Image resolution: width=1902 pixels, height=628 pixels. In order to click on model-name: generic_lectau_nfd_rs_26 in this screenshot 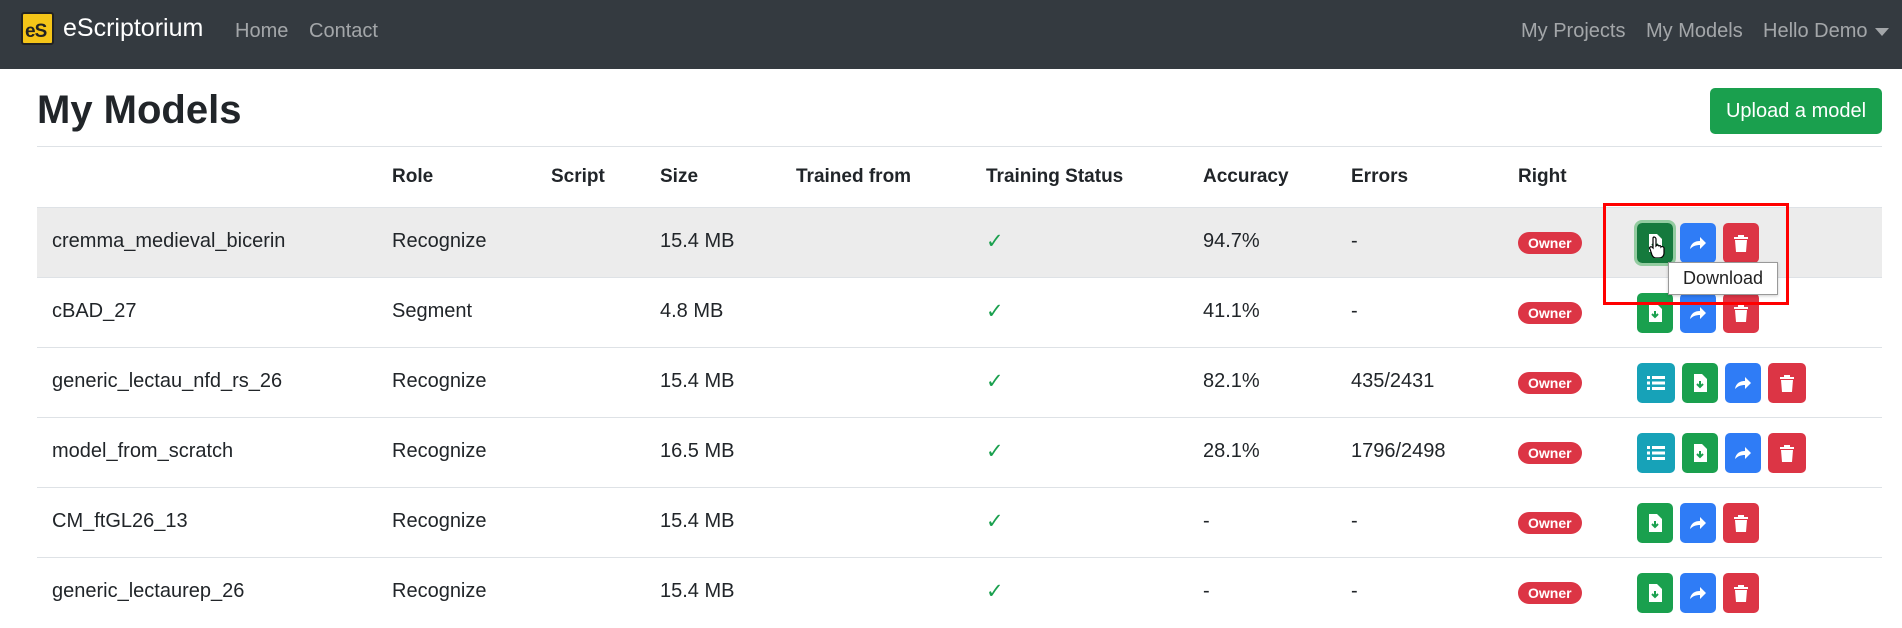, I will do `click(167, 381)`.